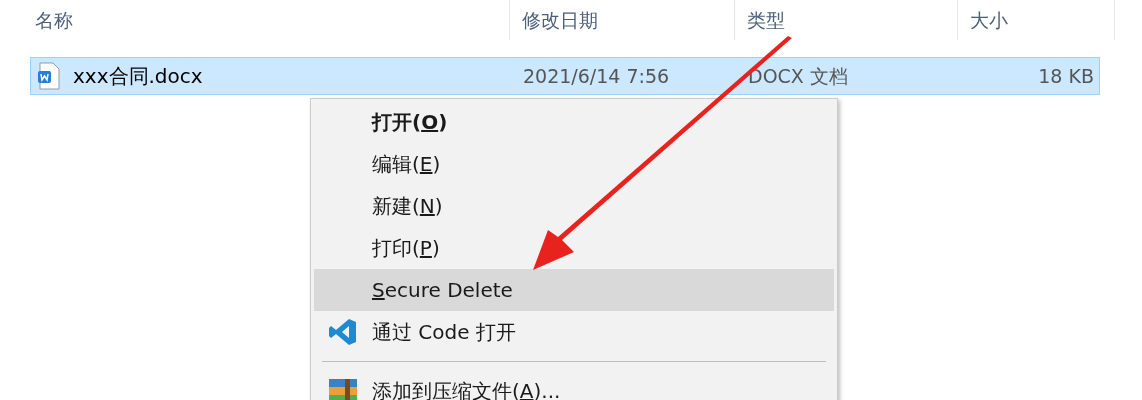  Describe the element at coordinates (798, 76) in the screenshot. I see `file-type: DOCX 文档` at that location.